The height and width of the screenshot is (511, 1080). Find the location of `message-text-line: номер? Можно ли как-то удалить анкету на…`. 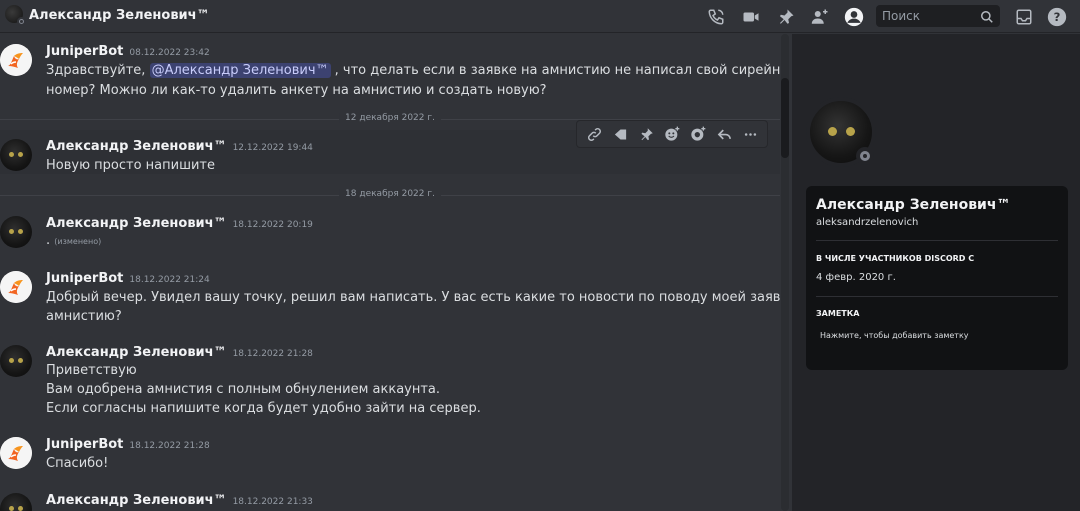

message-text-line: номер? Можно ли как-то удалить анкету на… is located at coordinates (296, 90).